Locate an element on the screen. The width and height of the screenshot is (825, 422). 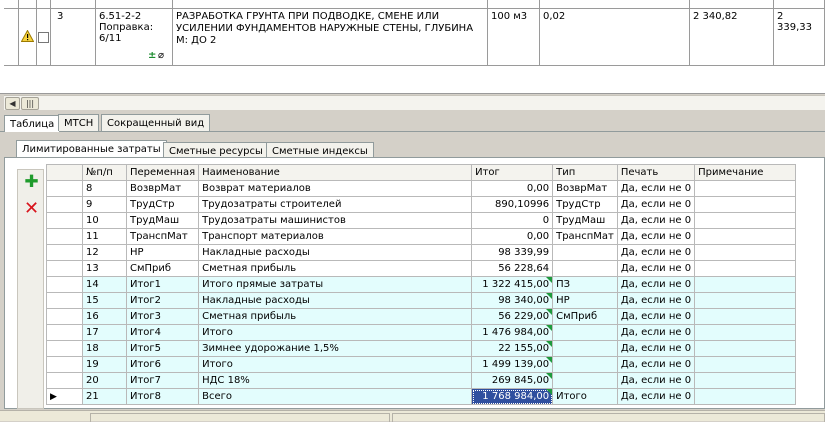
cell-number: 11 is located at coordinates (104, 236).